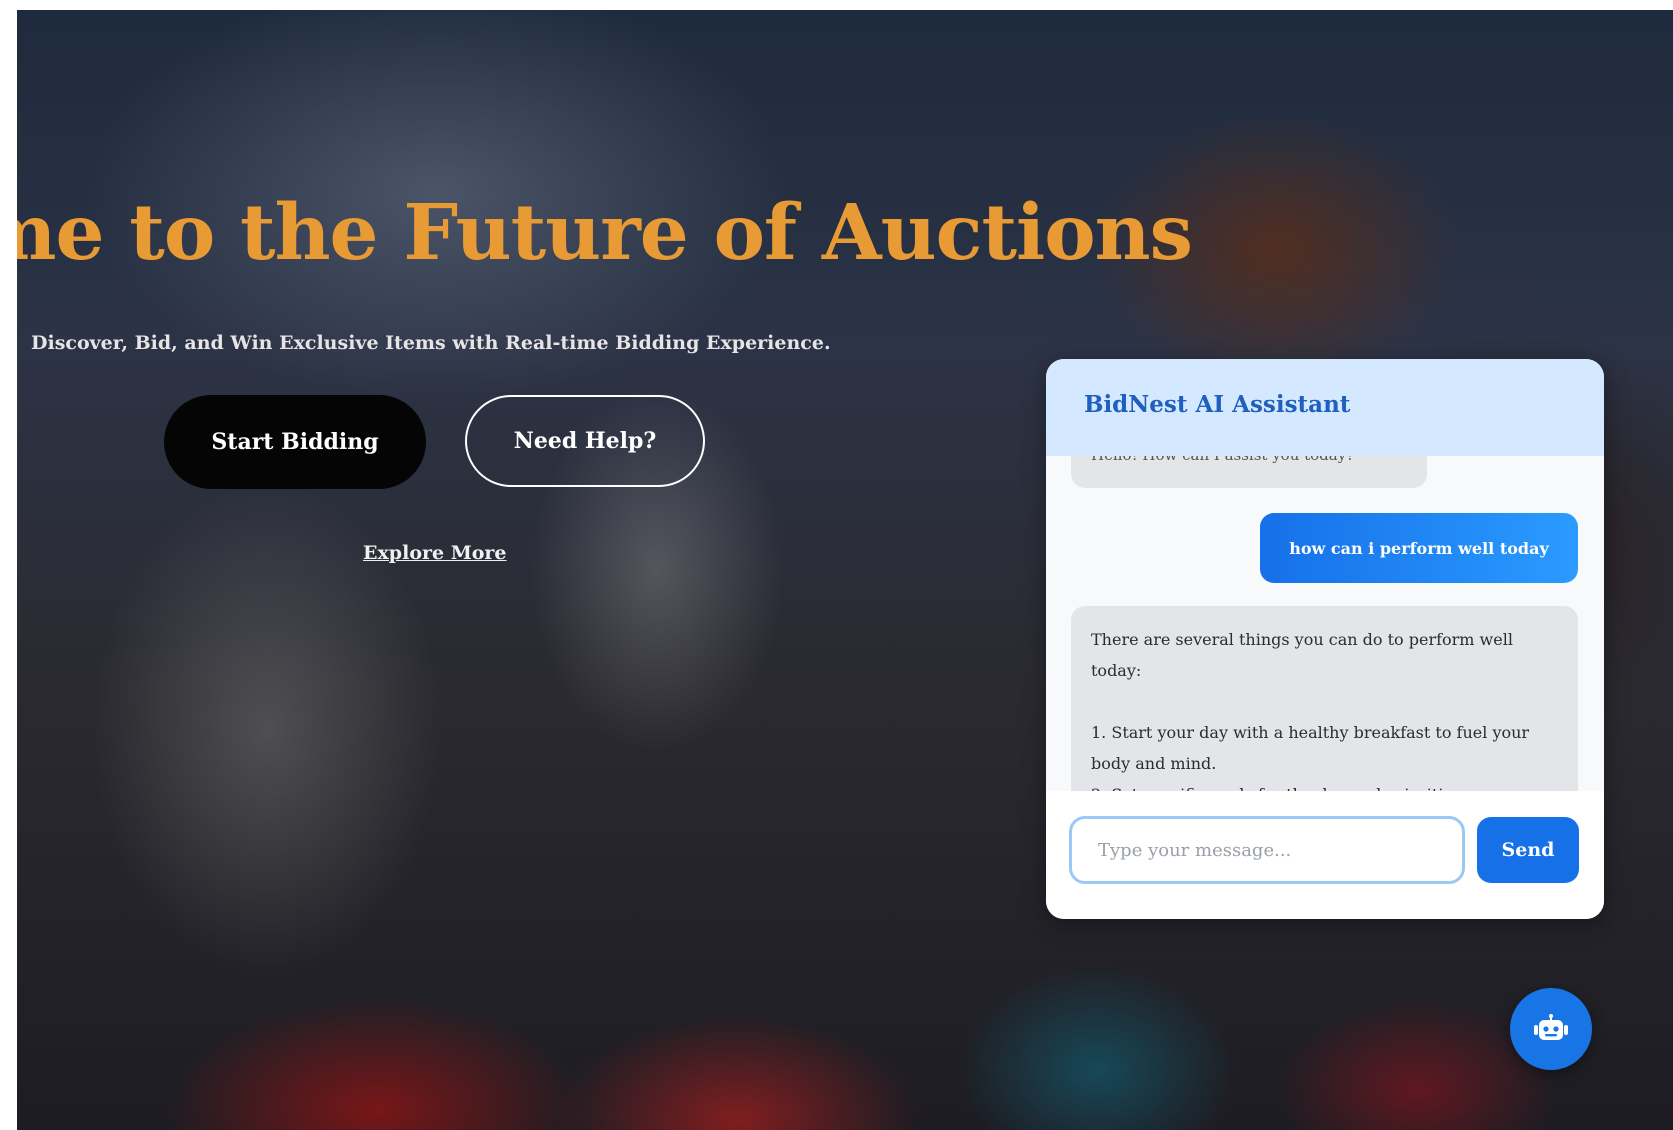 This screenshot has height=1130, width=1673. Describe the element at coordinates (1249, 472) in the screenshot. I see `bot-message: Hello! How can I assist you today?` at that location.